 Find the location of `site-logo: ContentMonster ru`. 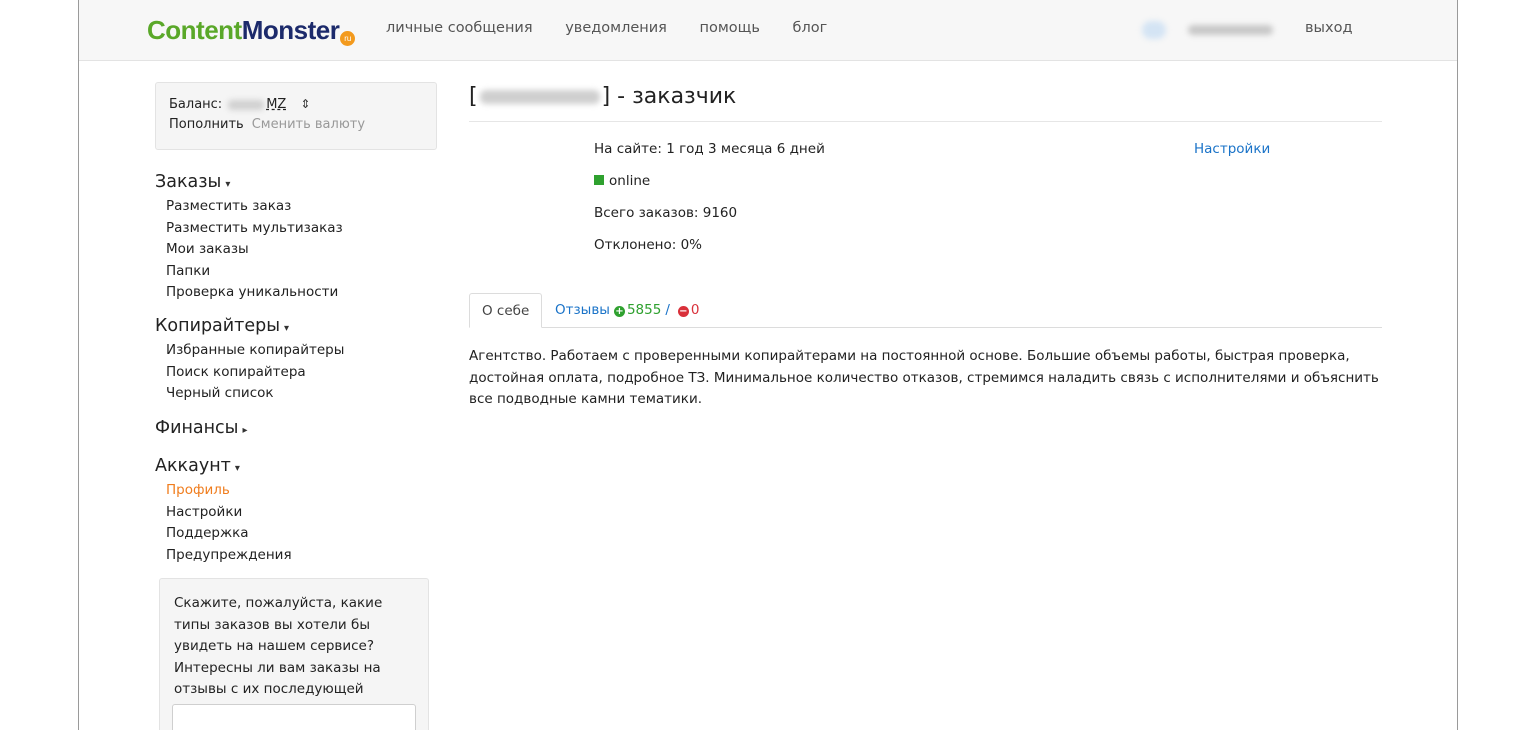

site-logo: ContentMonster ru is located at coordinates (251, 30).